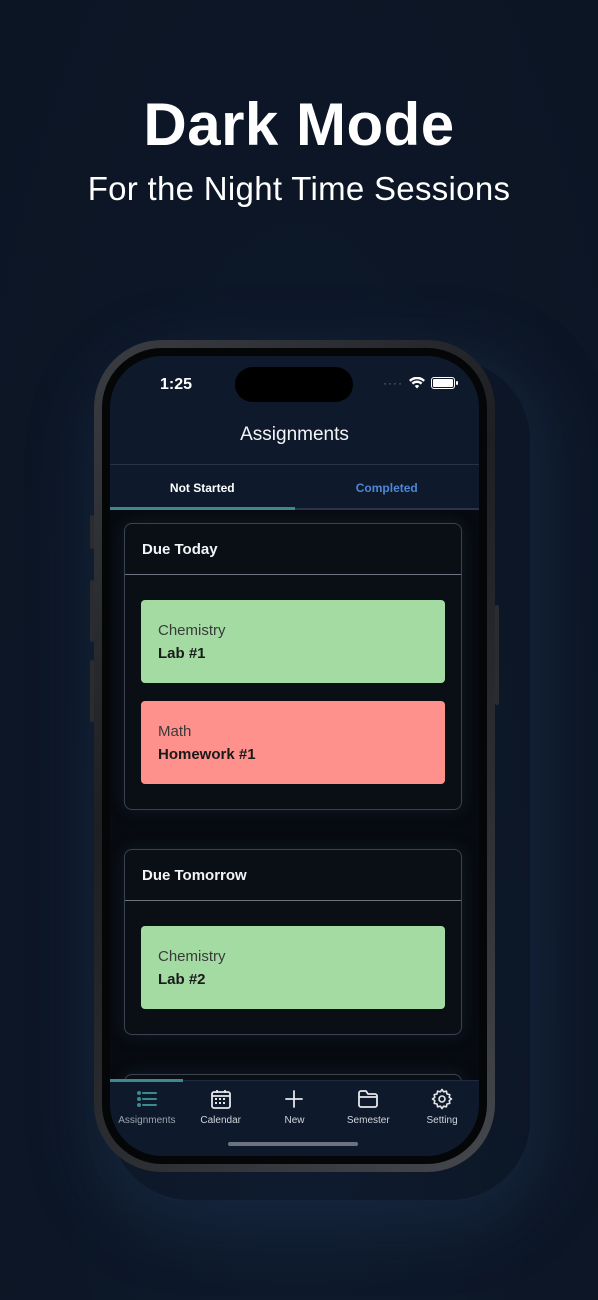 The width and height of the screenshot is (598, 1300). Describe the element at coordinates (293, 1144) in the screenshot. I see `home-indicator` at that location.